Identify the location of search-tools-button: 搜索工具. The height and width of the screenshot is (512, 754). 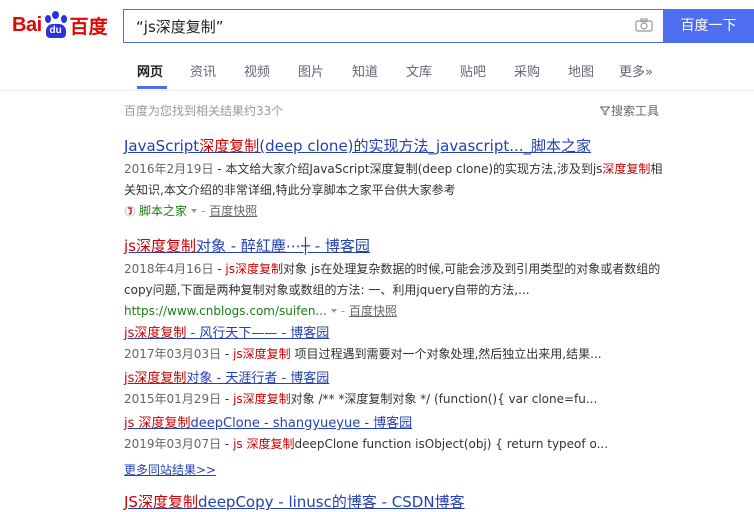
(629, 110).